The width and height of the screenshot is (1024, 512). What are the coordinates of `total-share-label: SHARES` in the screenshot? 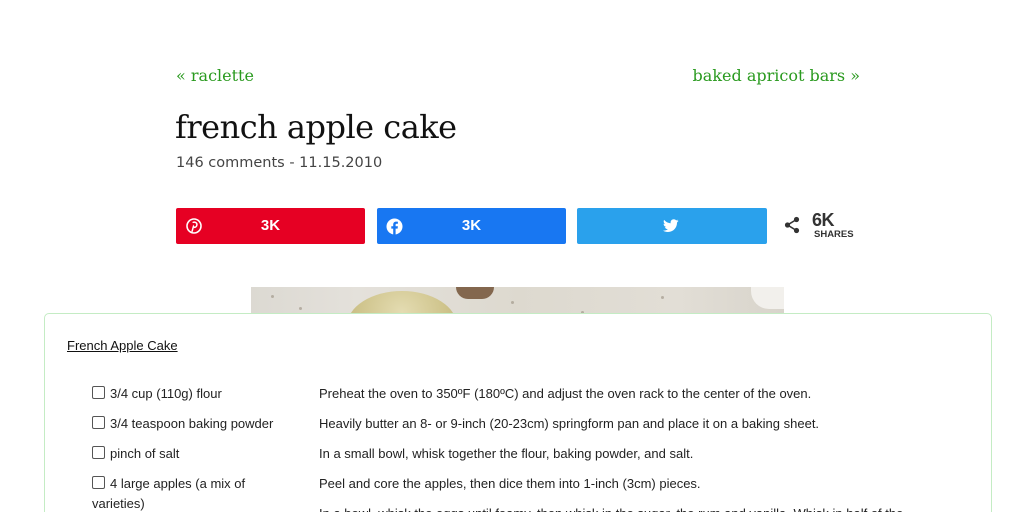 It's located at (834, 234).